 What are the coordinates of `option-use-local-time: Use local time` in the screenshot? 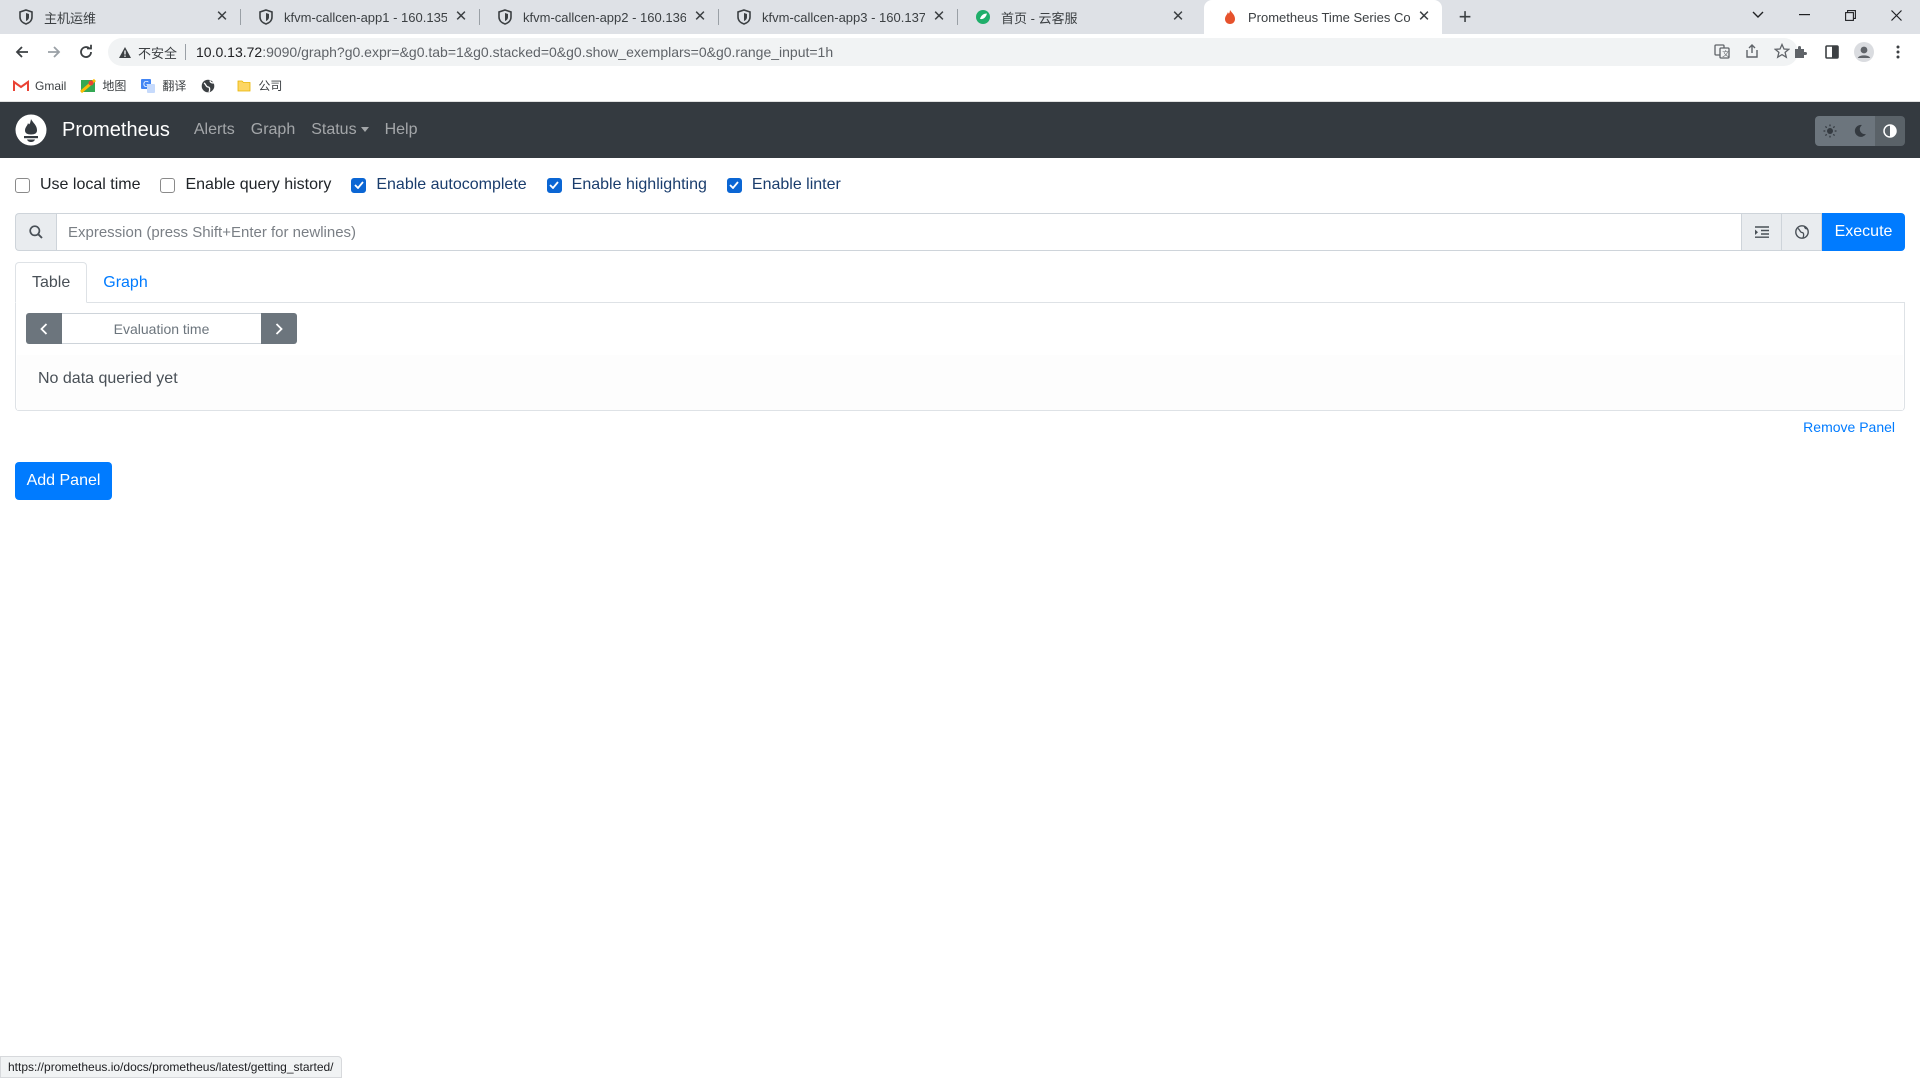 It's located at (77, 185).